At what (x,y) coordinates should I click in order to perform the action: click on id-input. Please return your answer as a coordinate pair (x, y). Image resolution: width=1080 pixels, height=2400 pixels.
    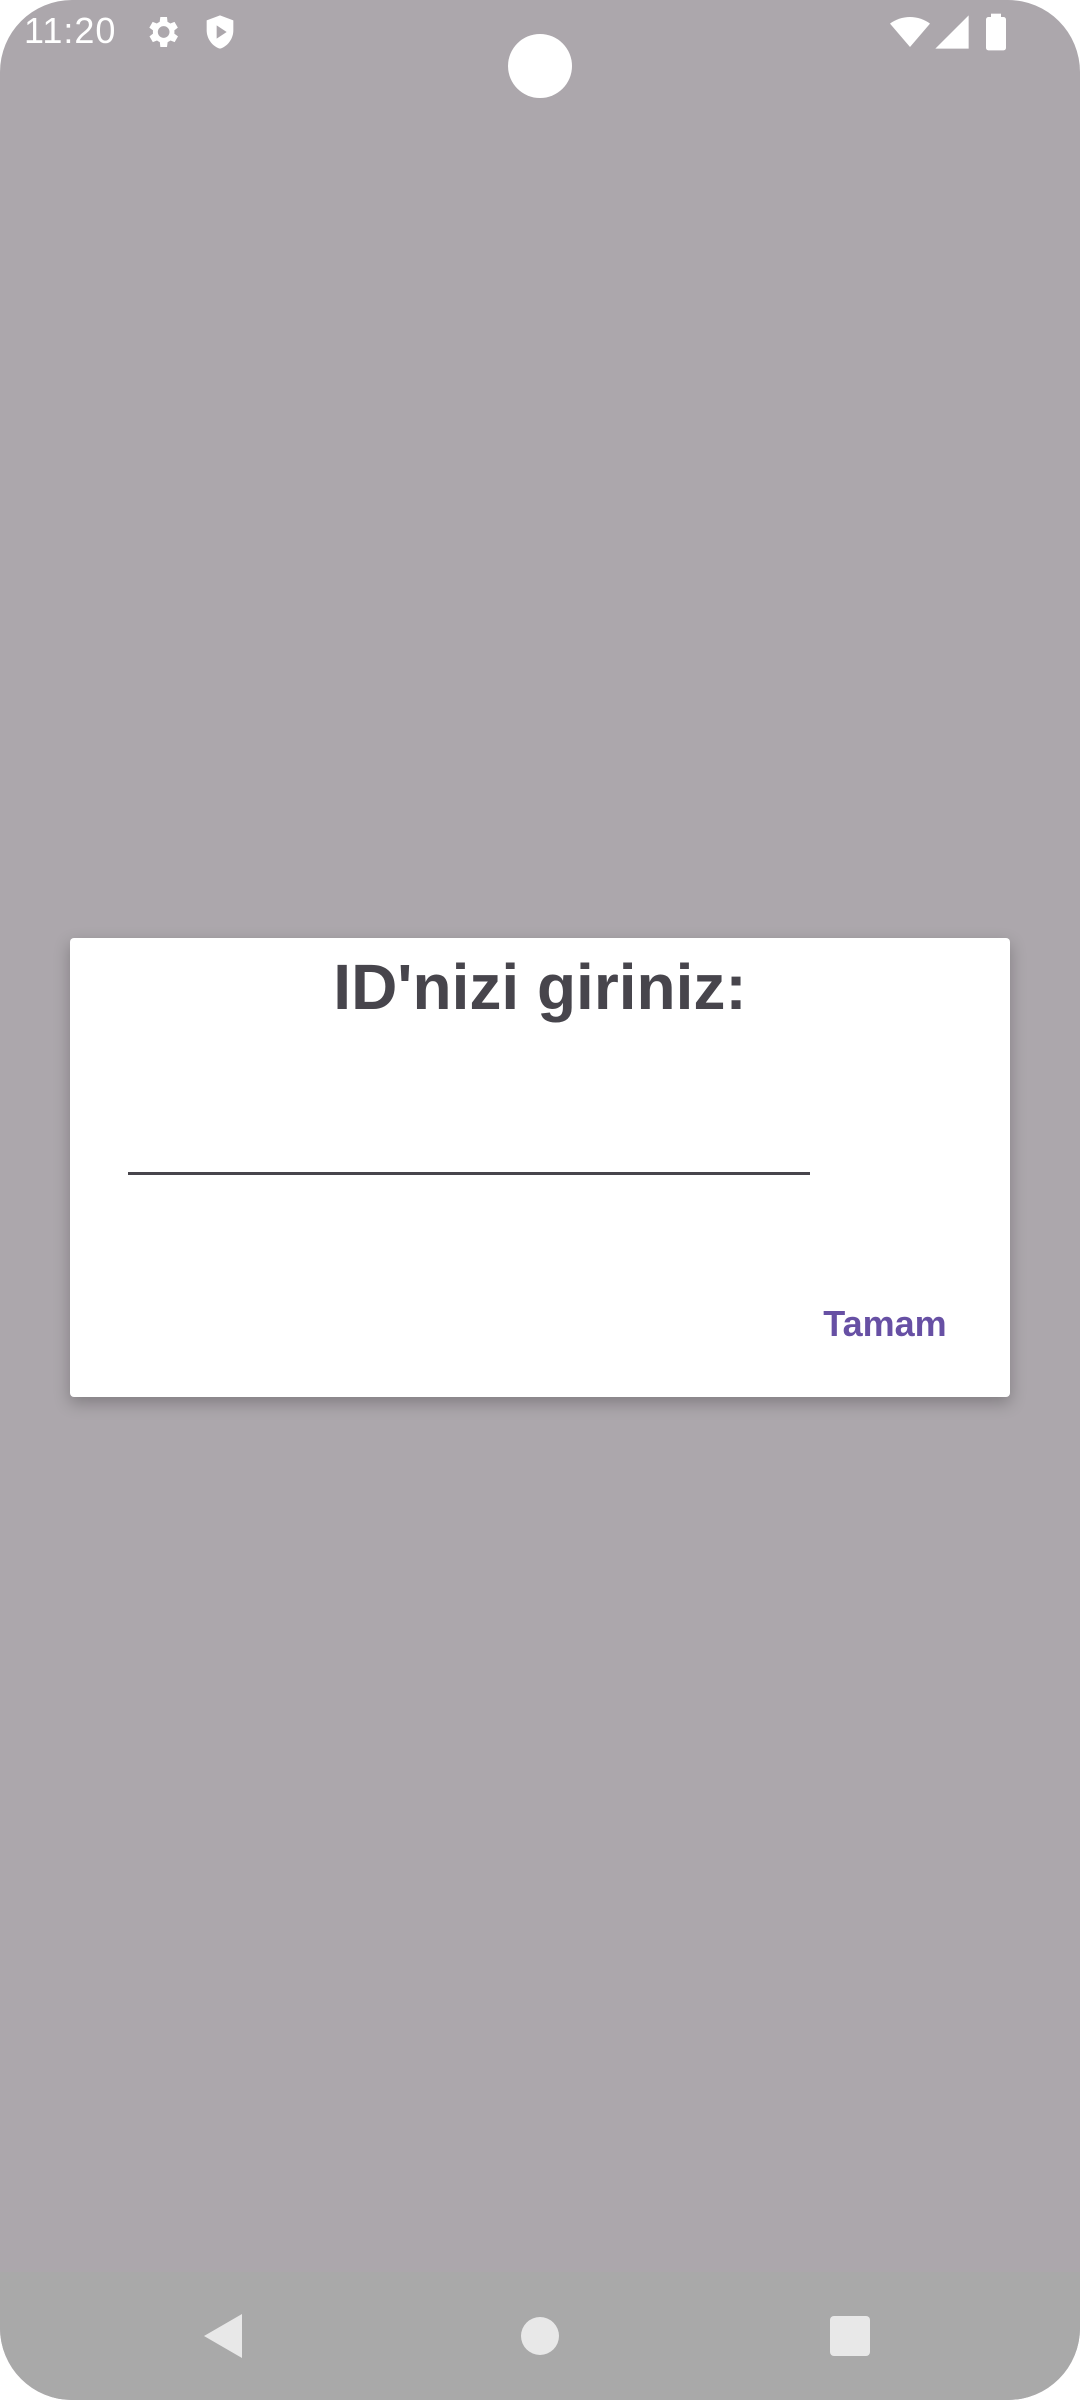
    Looking at the image, I should click on (469, 1127).